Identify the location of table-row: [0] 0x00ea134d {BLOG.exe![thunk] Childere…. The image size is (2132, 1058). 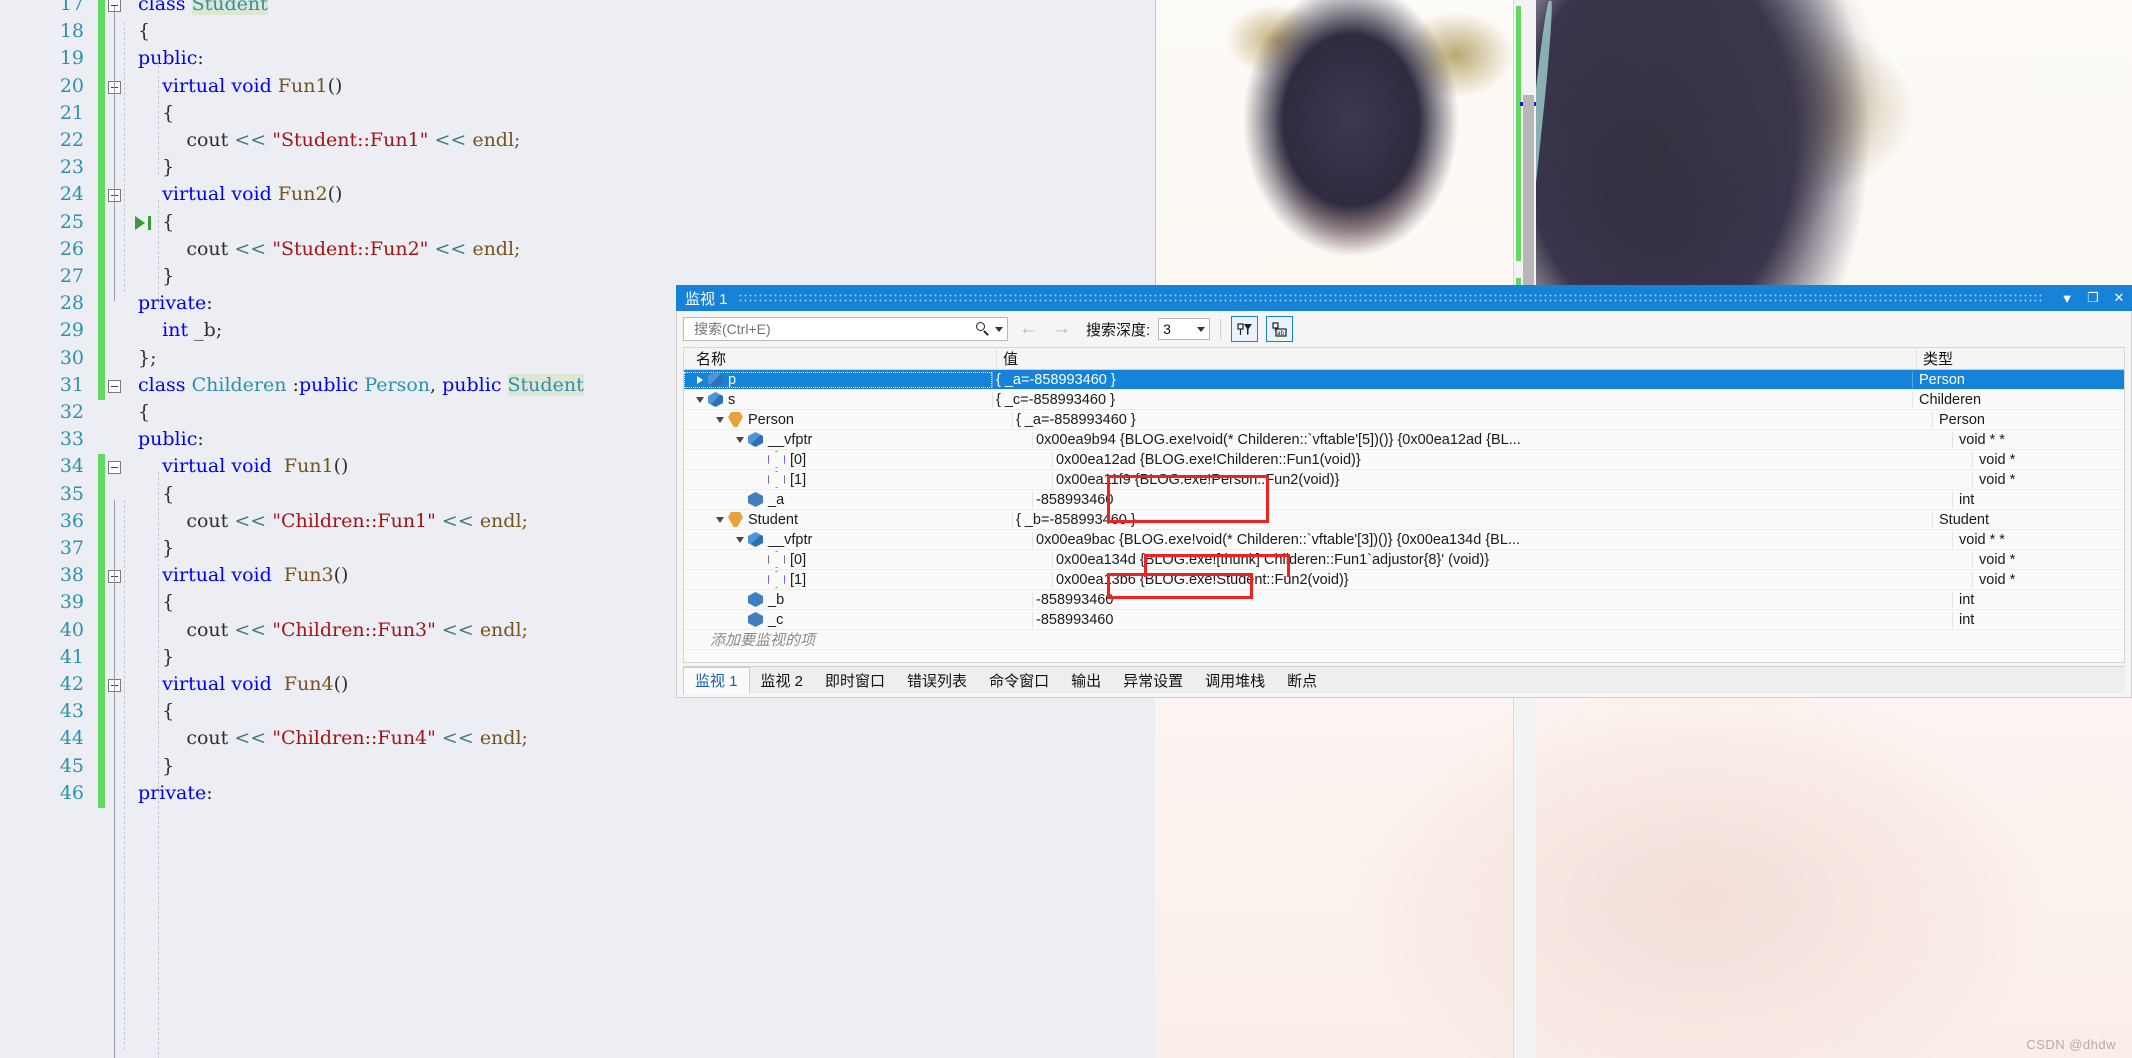
(1404, 560).